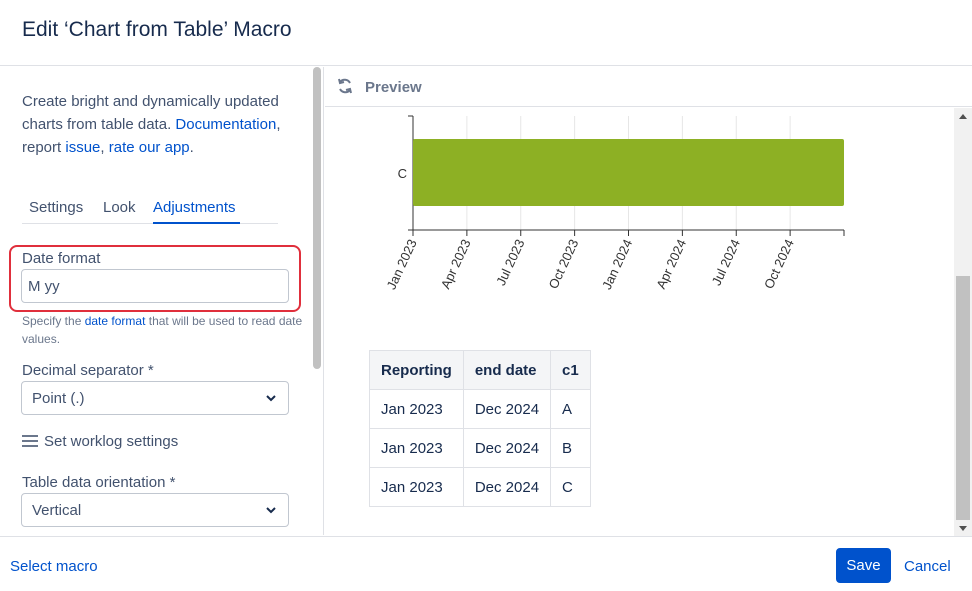 Image resolution: width=972 pixels, height=591 pixels. What do you see at coordinates (191, 147) in the screenshot?
I see `intro-text-part: .` at bounding box center [191, 147].